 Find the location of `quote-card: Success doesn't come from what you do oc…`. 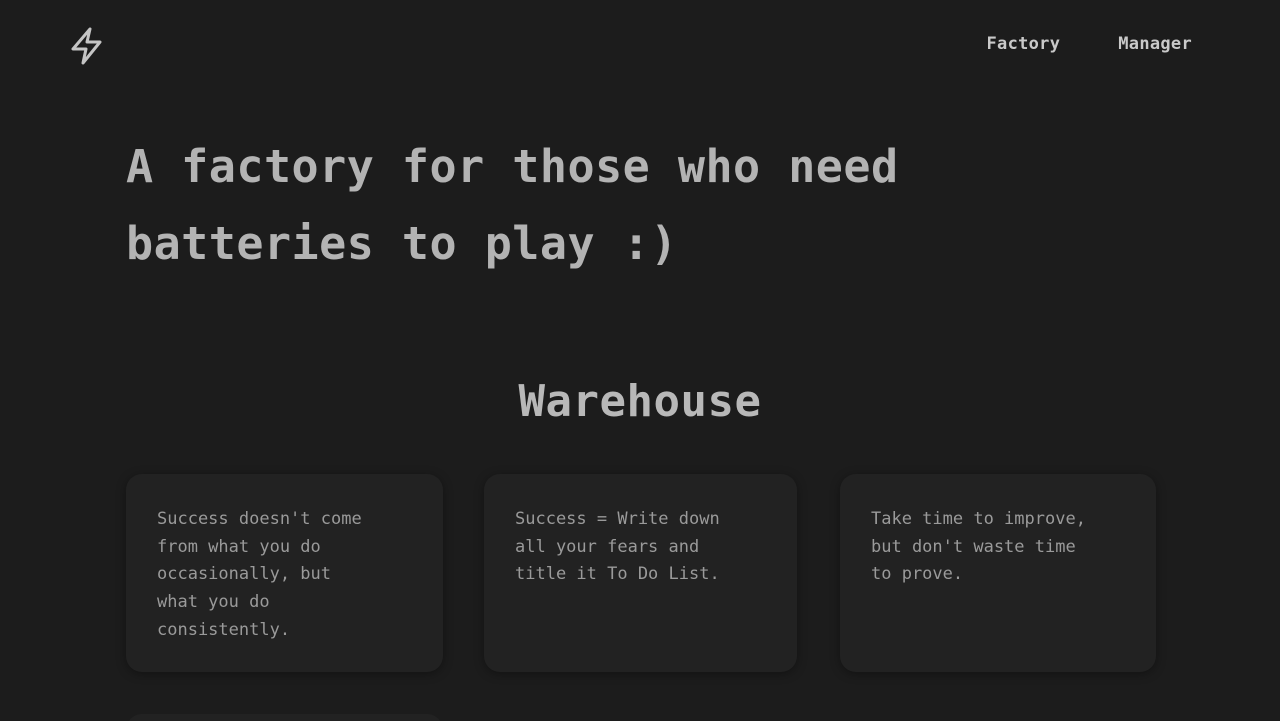

quote-card: Success doesn't come from what you do oc… is located at coordinates (284, 573).